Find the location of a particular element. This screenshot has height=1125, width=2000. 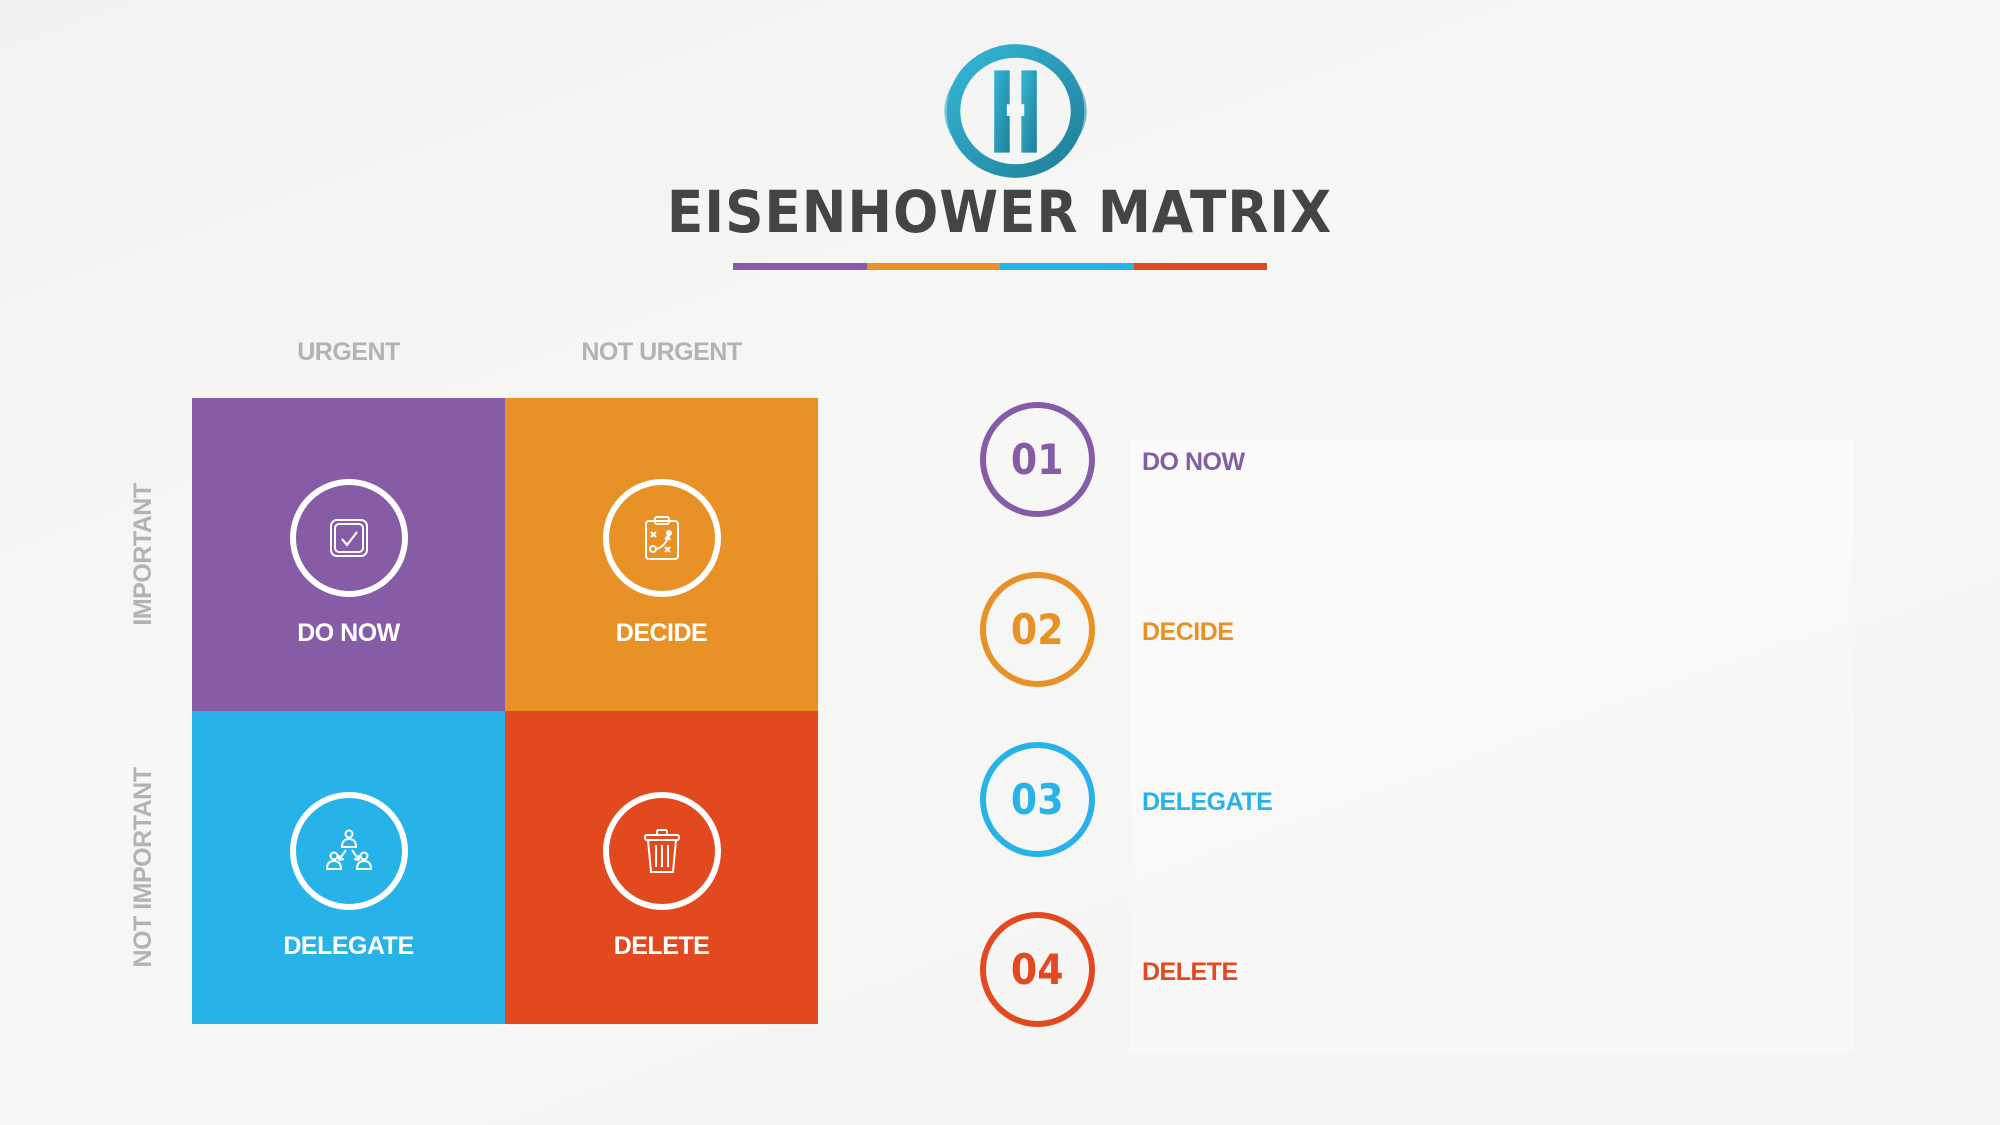

delegate-people-icon is located at coordinates (348, 849).